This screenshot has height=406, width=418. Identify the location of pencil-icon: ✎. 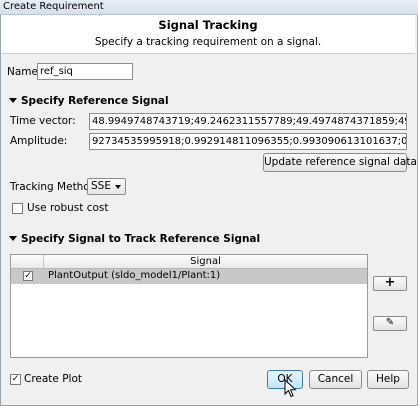
(390, 322).